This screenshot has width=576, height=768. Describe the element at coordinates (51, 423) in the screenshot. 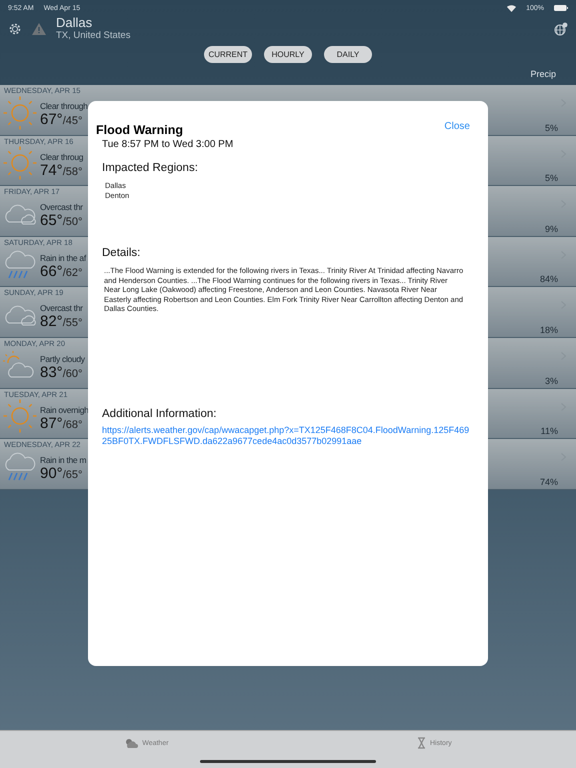

I see `high-temp: 87°` at that location.